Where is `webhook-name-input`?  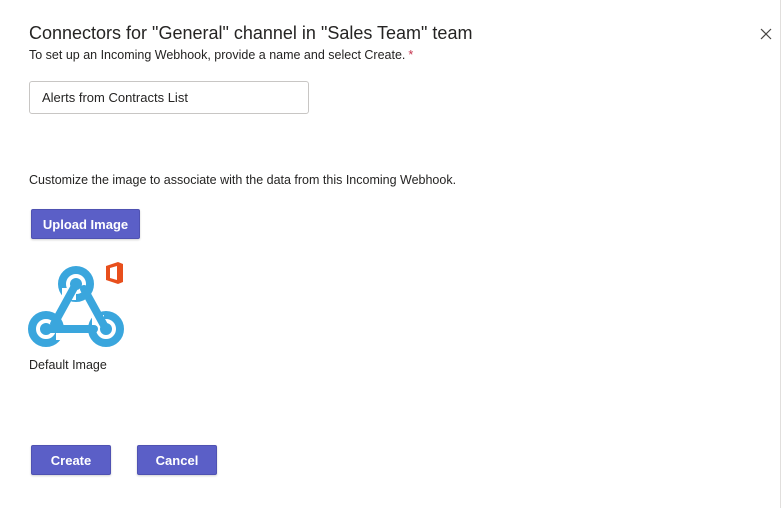
webhook-name-input is located at coordinates (169, 97).